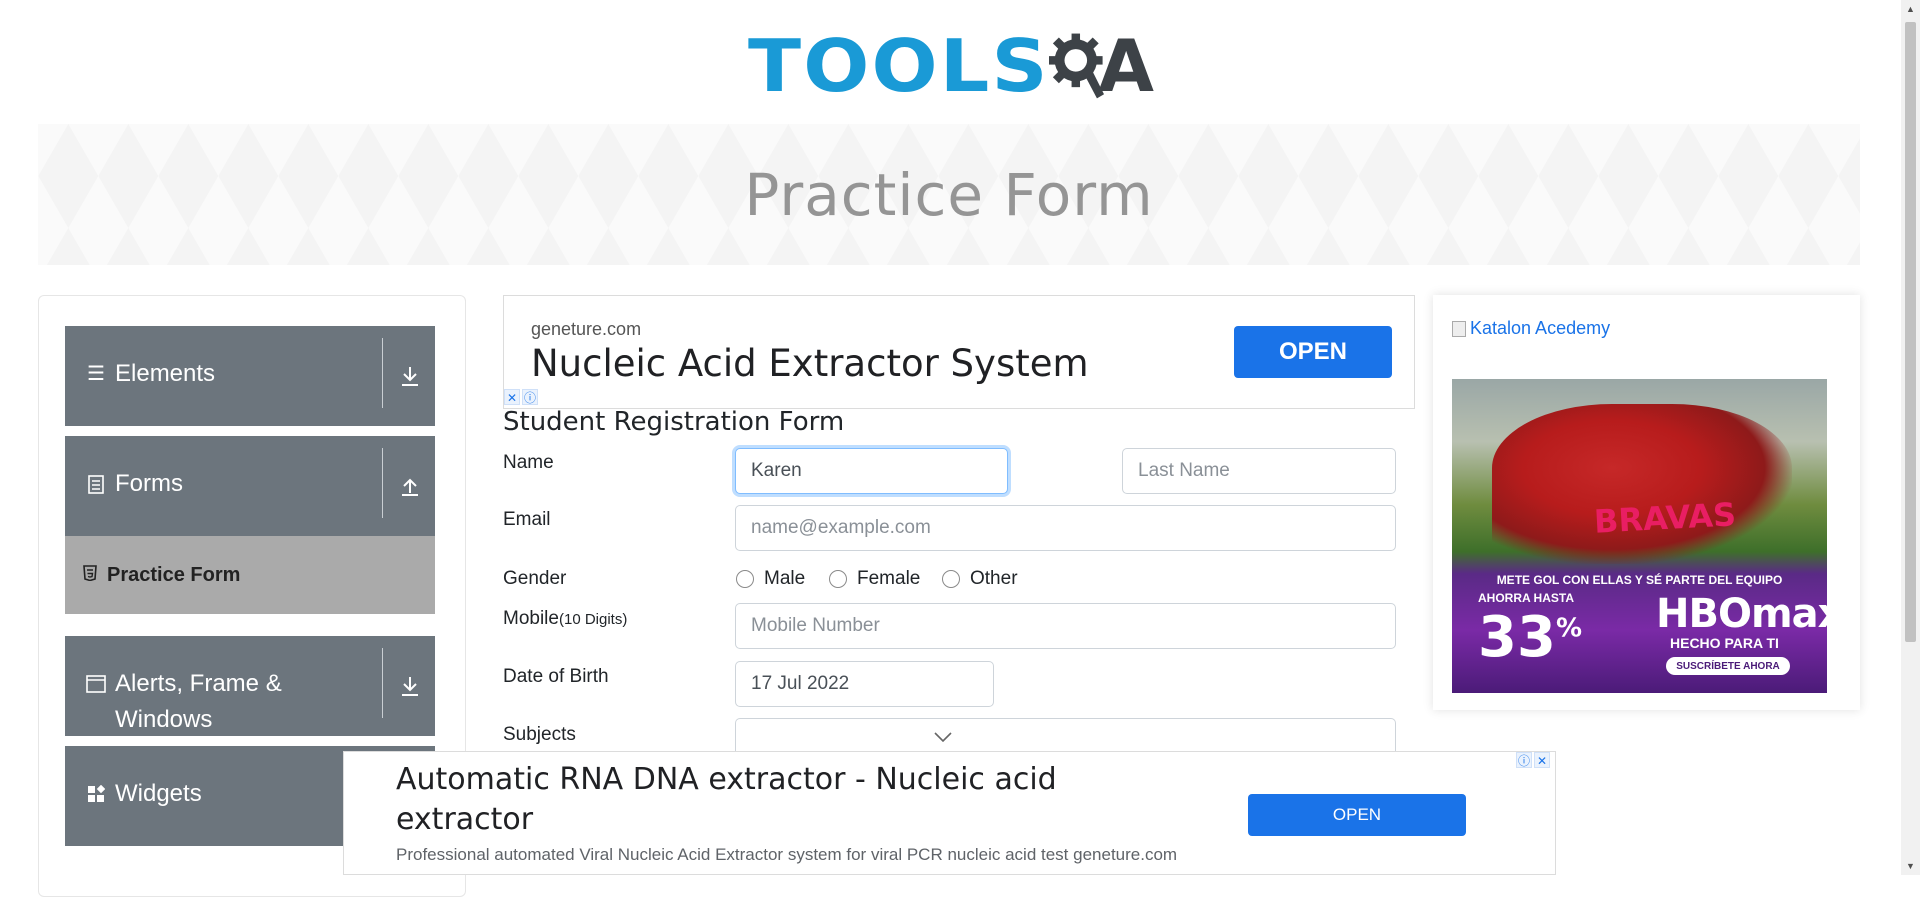 The width and height of the screenshot is (1920, 897). Describe the element at coordinates (539, 734) in the screenshot. I see `subjects-label: Subjects` at that location.